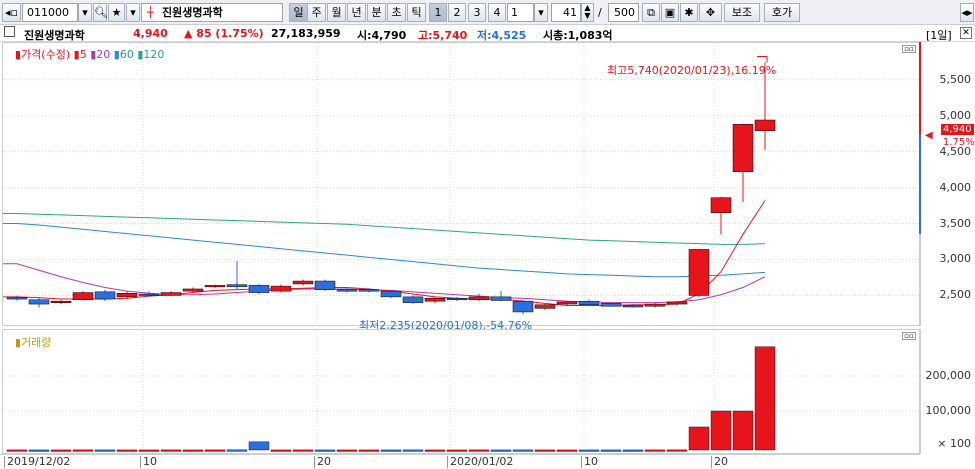 The width and height of the screenshot is (975, 469). I want to click on stock-code-input: 011000, so click(50, 12).